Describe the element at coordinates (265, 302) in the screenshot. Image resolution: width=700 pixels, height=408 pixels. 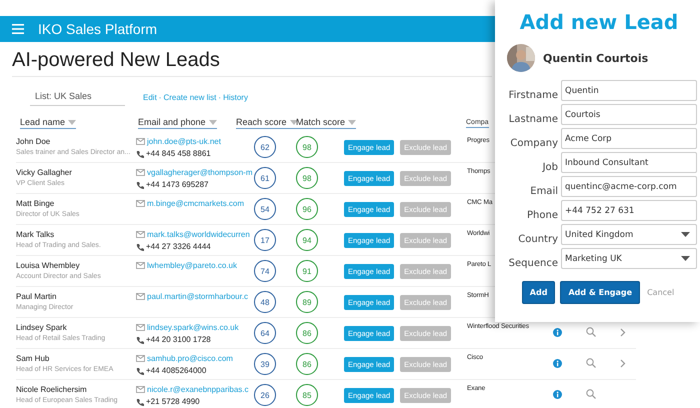
I see `reach-score: 48` at that location.